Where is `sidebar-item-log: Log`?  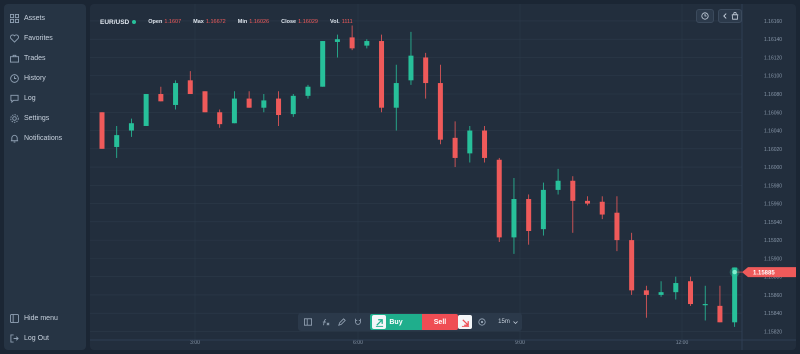 sidebar-item-log: Log is located at coordinates (46, 98).